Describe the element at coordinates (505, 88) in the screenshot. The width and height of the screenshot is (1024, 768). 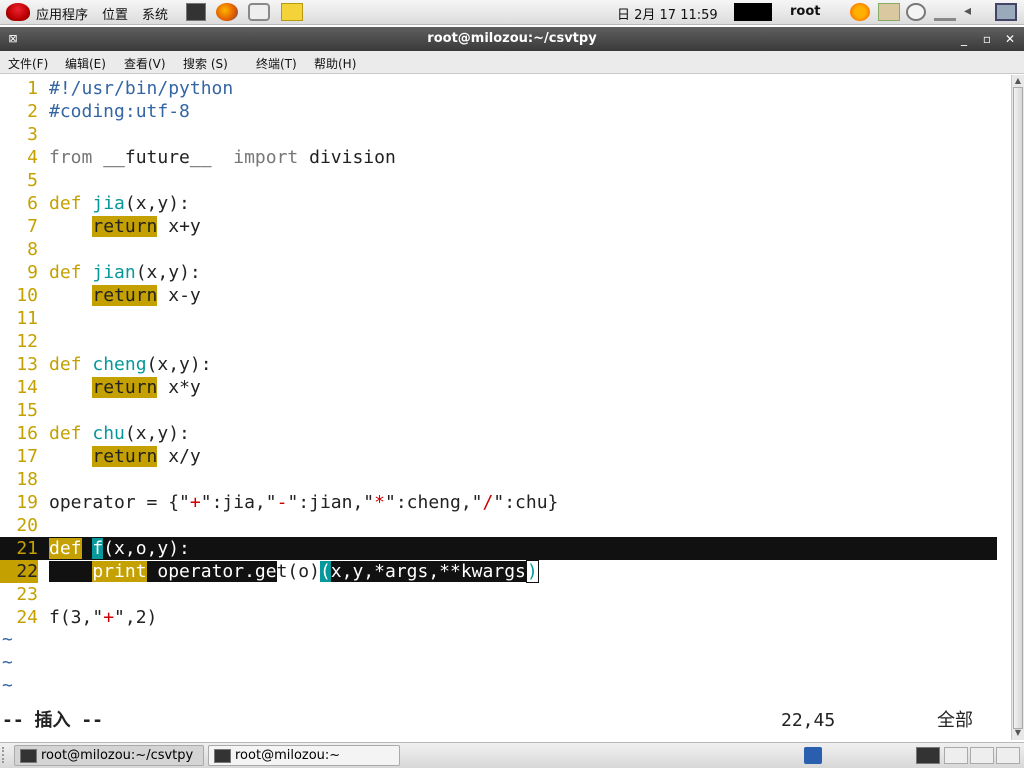
I see `code-line: 1 #!/usr/bin/python` at that location.